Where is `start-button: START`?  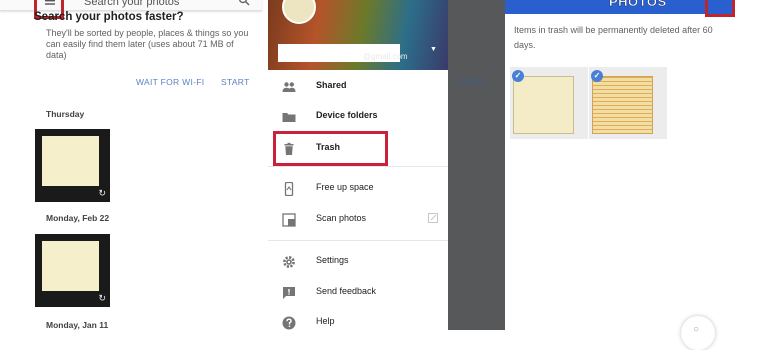
start-button: START is located at coordinates (235, 82).